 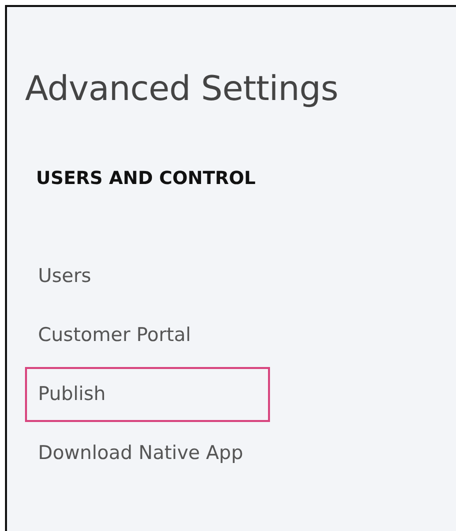 I want to click on section-heading: USERS AND CONTROL, so click(x=146, y=179).